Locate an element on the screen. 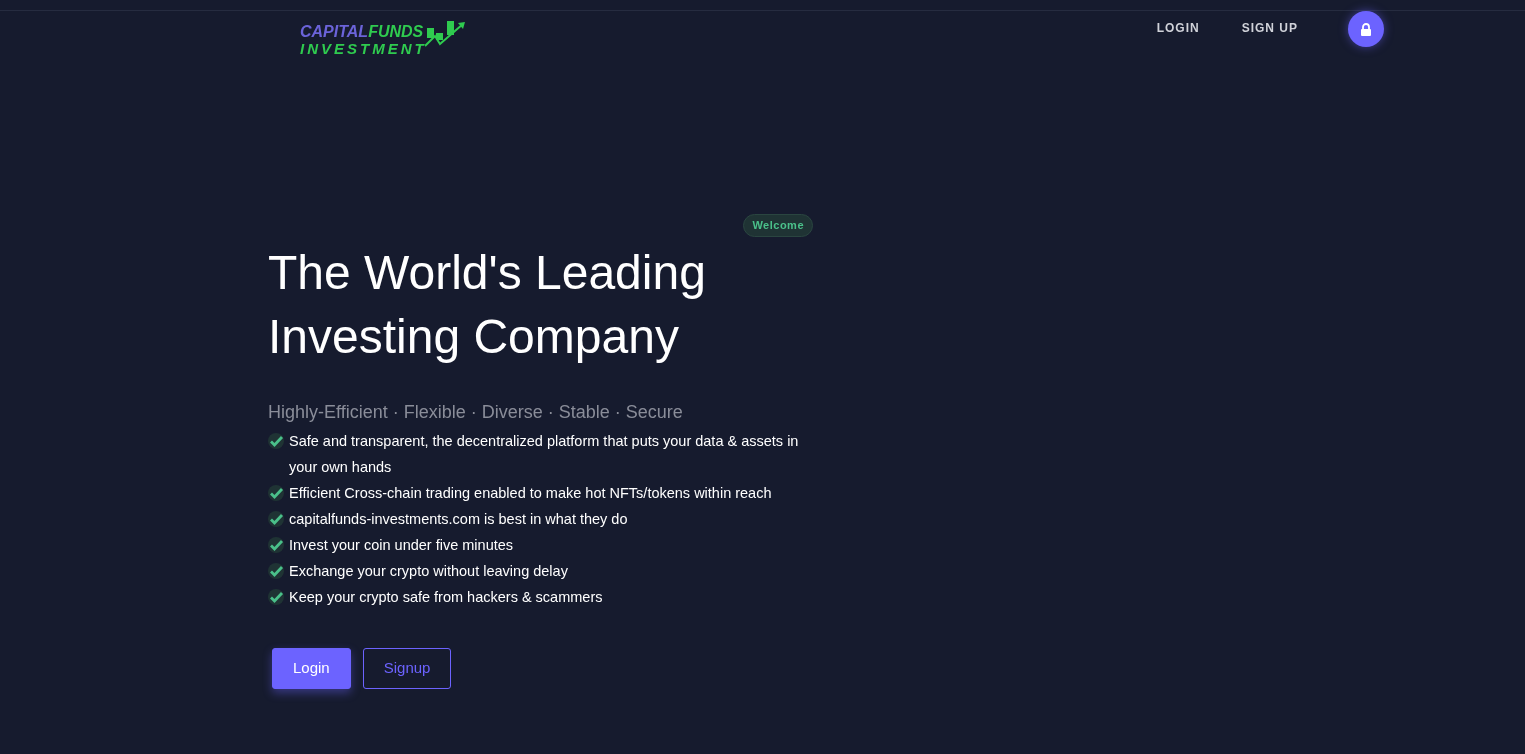 The width and height of the screenshot is (1525, 754). lock-button is located at coordinates (1366, 29).